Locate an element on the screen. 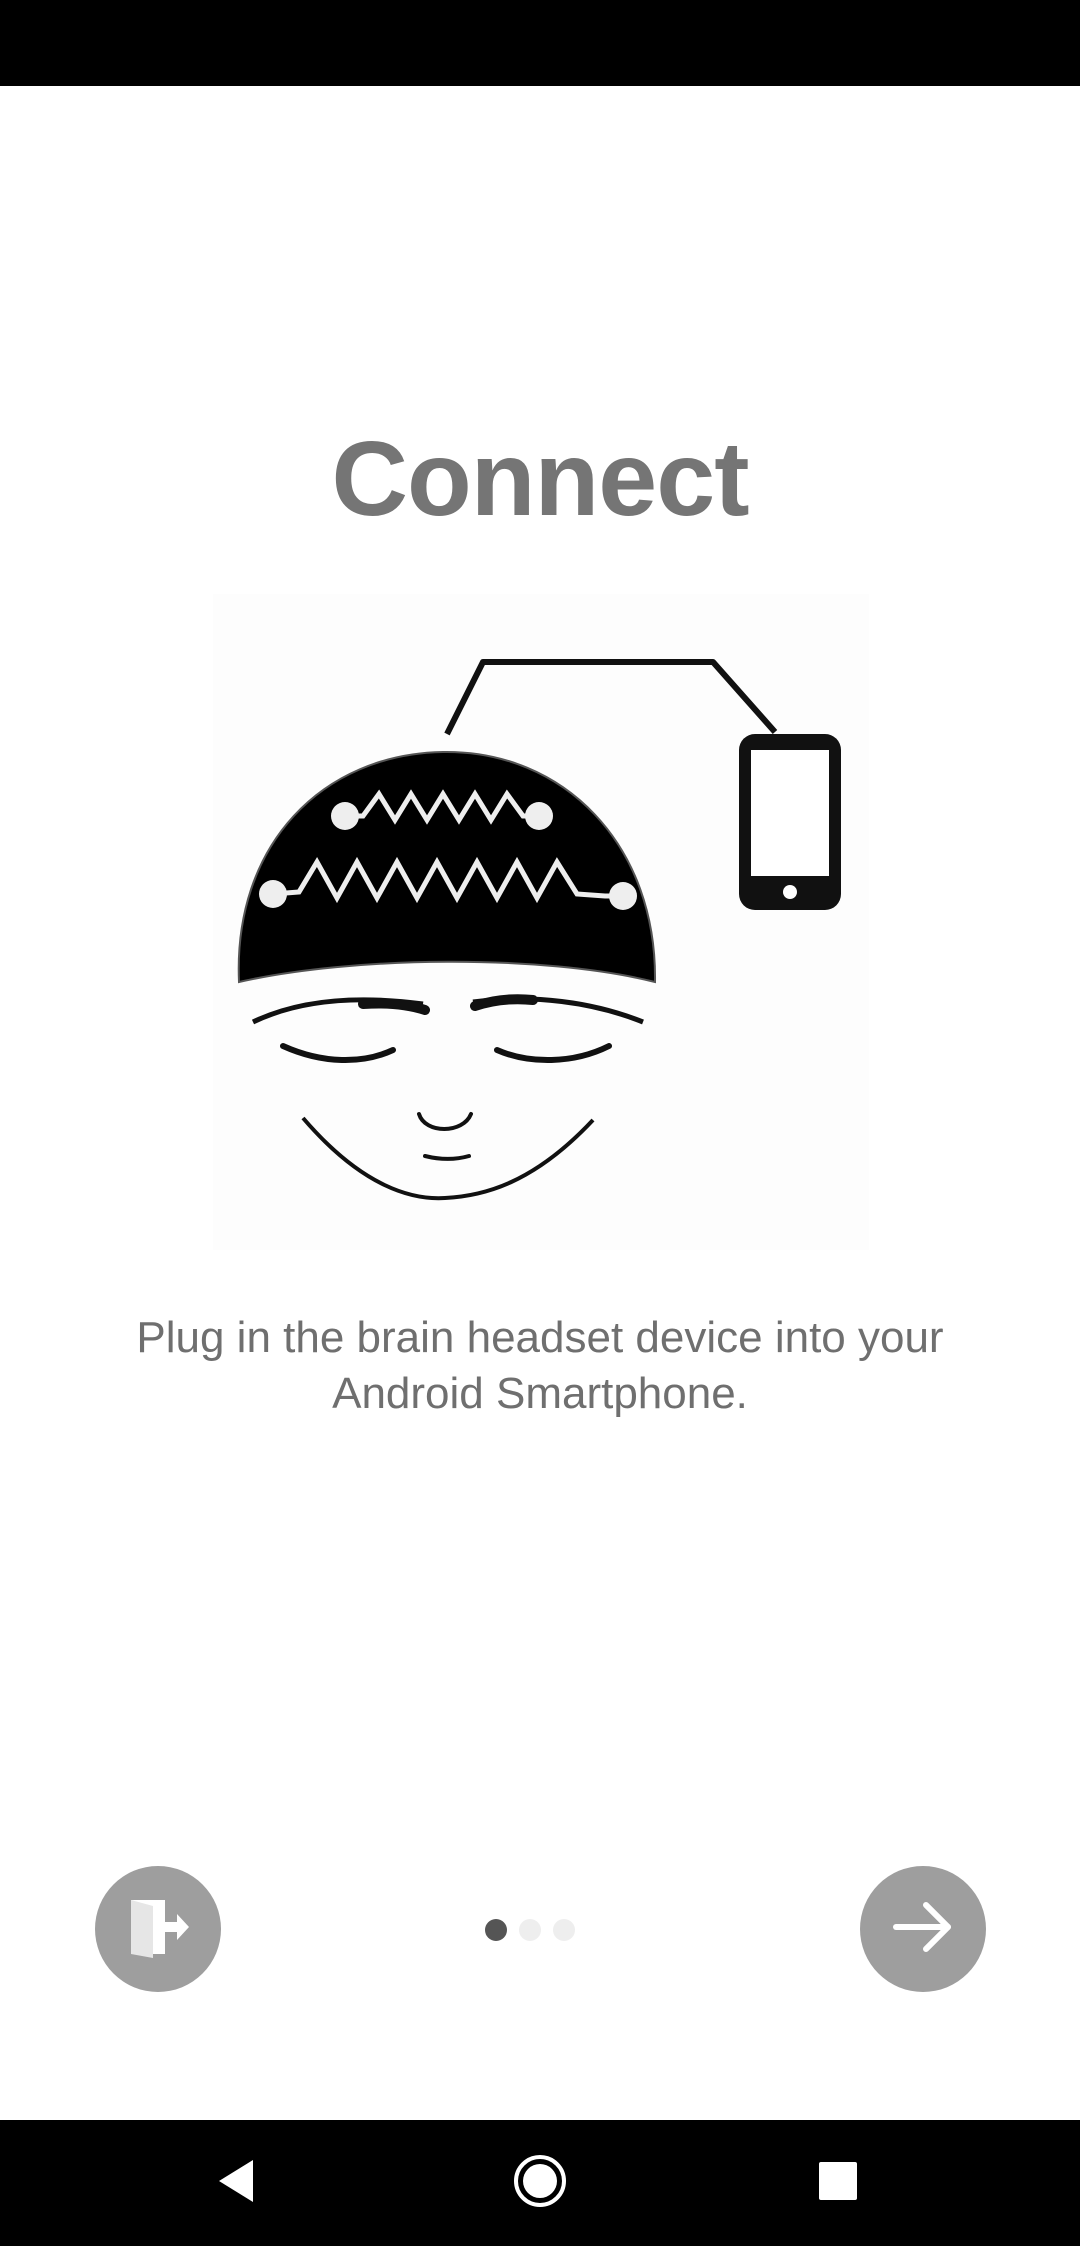 This screenshot has height=2246, width=1080. recents-square-icon is located at coordinates (838, 2183).